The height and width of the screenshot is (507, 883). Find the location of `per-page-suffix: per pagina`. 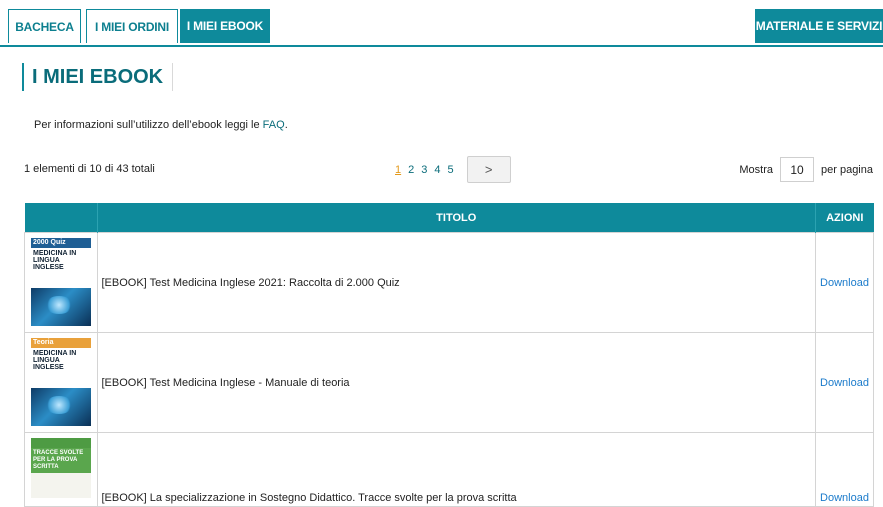

per-page-suffix: per pagina is located at coordinates (847, 169).